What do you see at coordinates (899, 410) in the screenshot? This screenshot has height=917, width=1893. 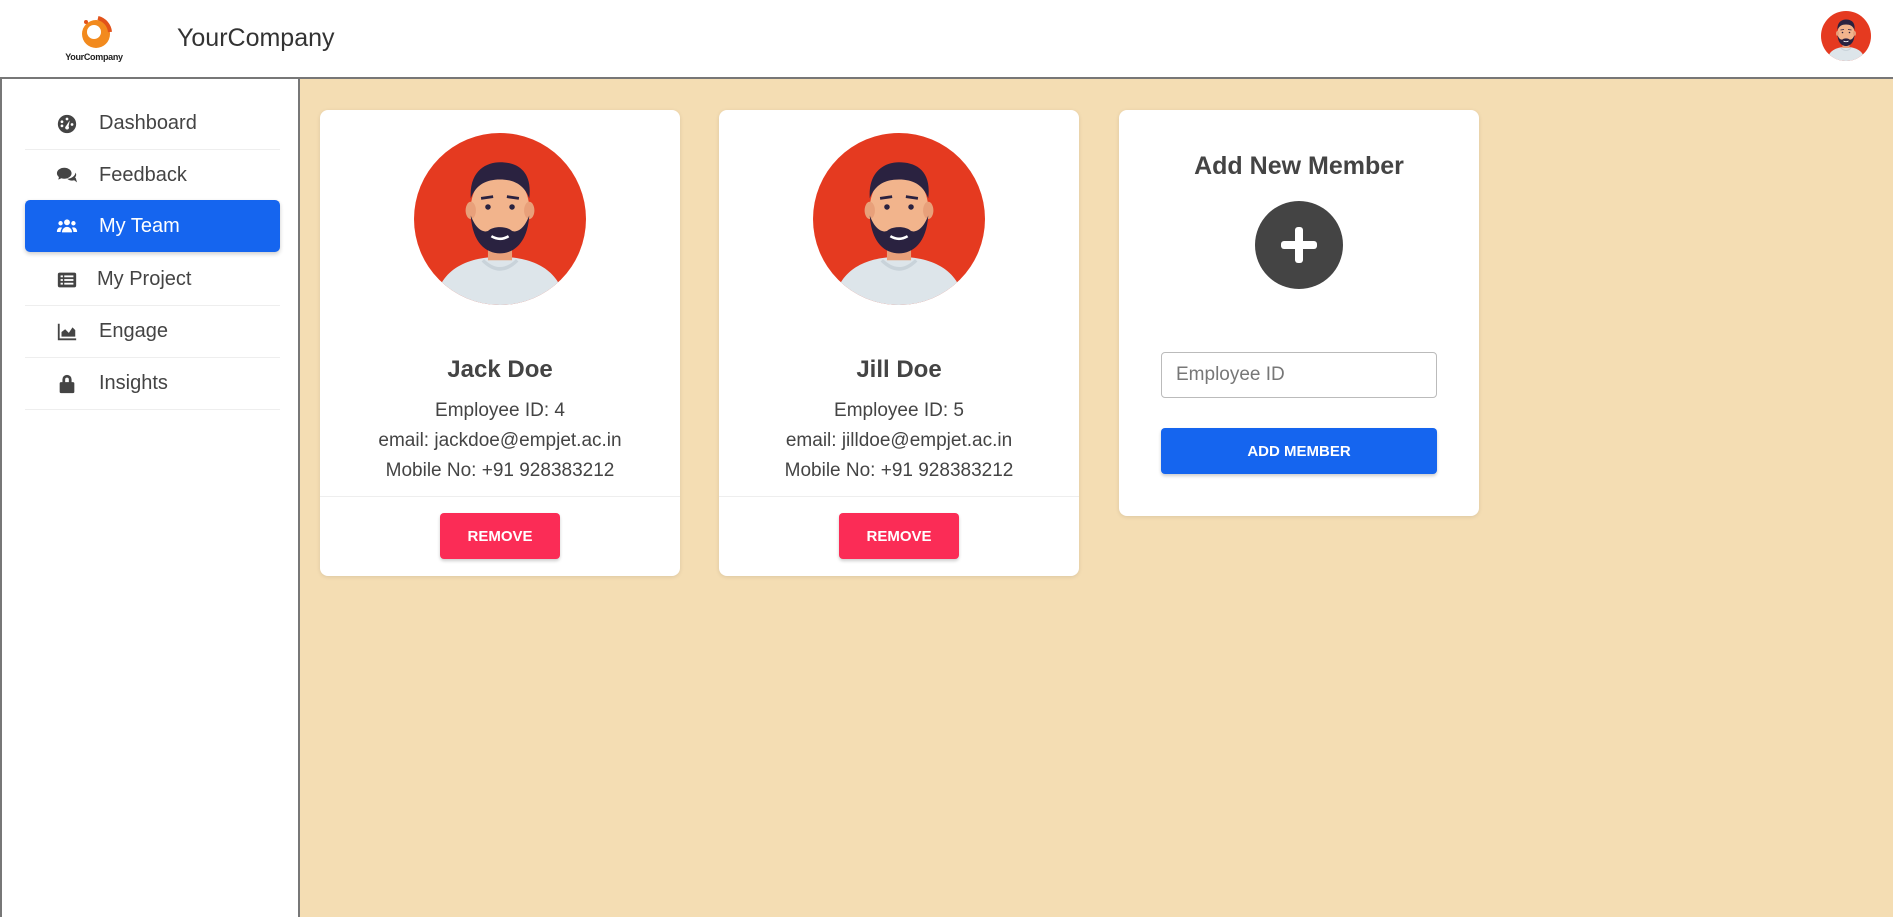 I see `member-employee-id: Employee ID: 5` at bounding box center [899, 410].